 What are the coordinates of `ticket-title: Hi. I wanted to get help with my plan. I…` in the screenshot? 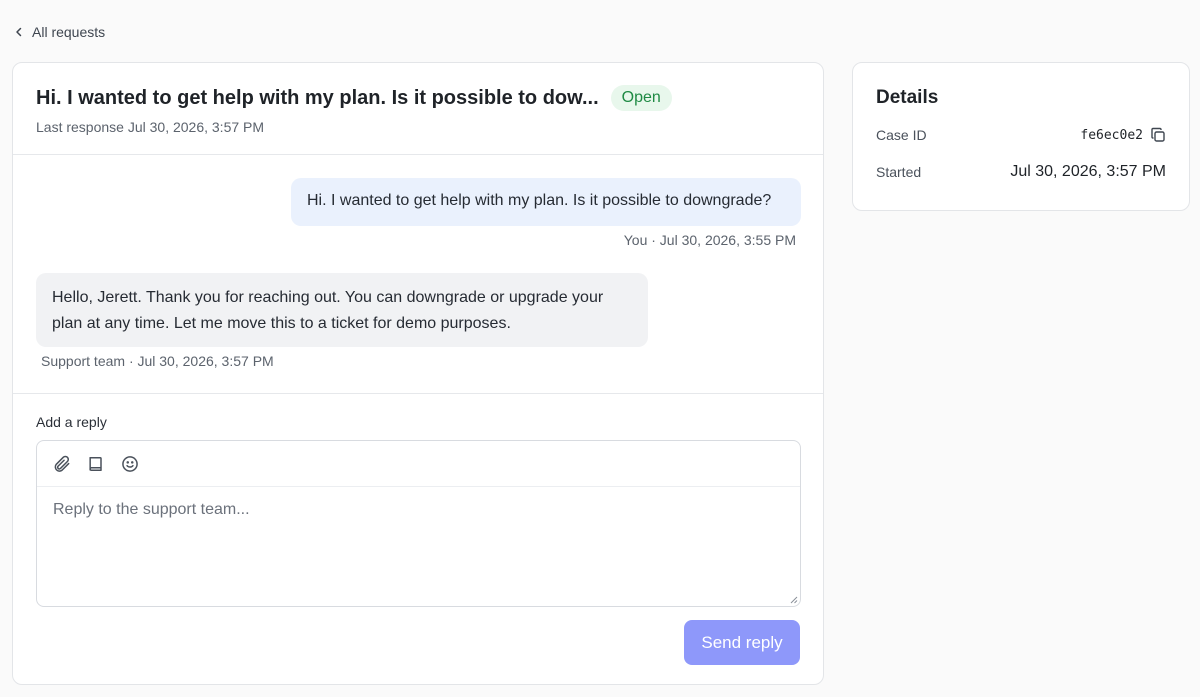 It's located at (317, 97).